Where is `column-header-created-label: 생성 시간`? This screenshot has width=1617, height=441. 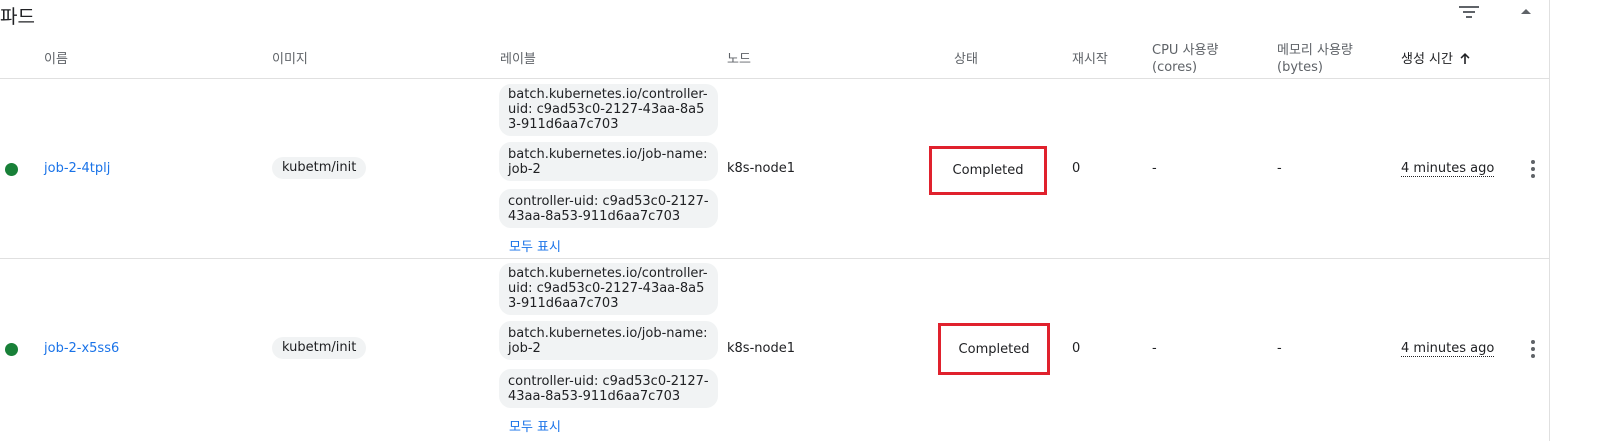
column-header-created-label: 생성 시간 is located at coordinates (1427, 59).